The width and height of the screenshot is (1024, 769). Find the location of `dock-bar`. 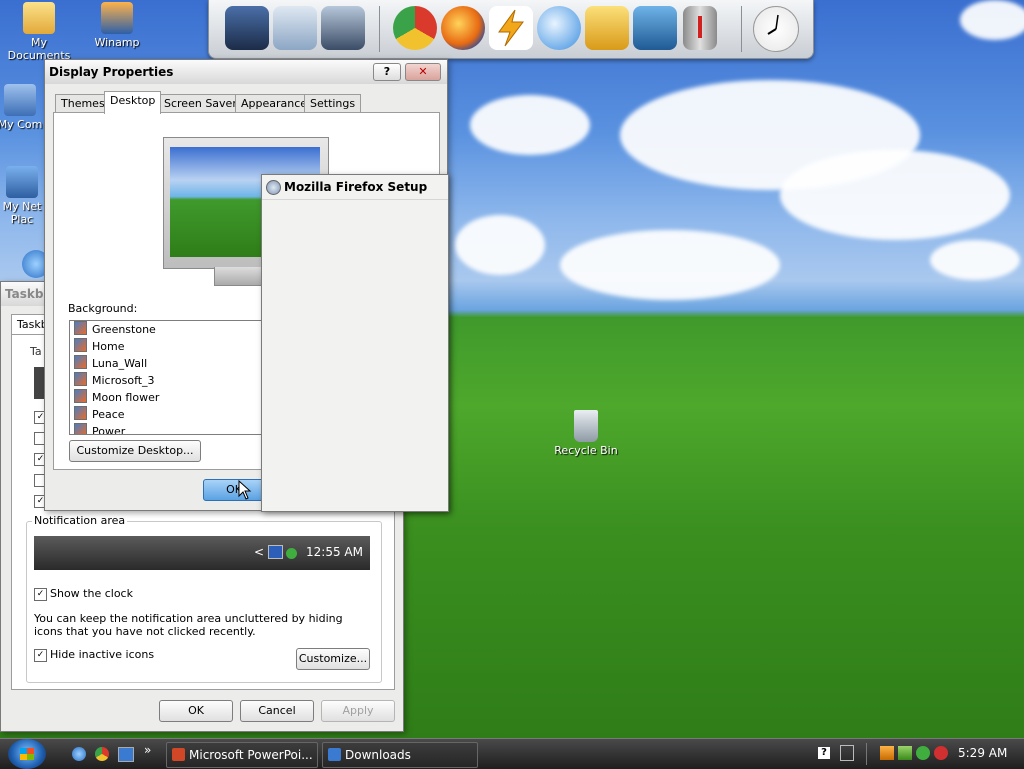

dock-bar is located at coordinates (511, 29).